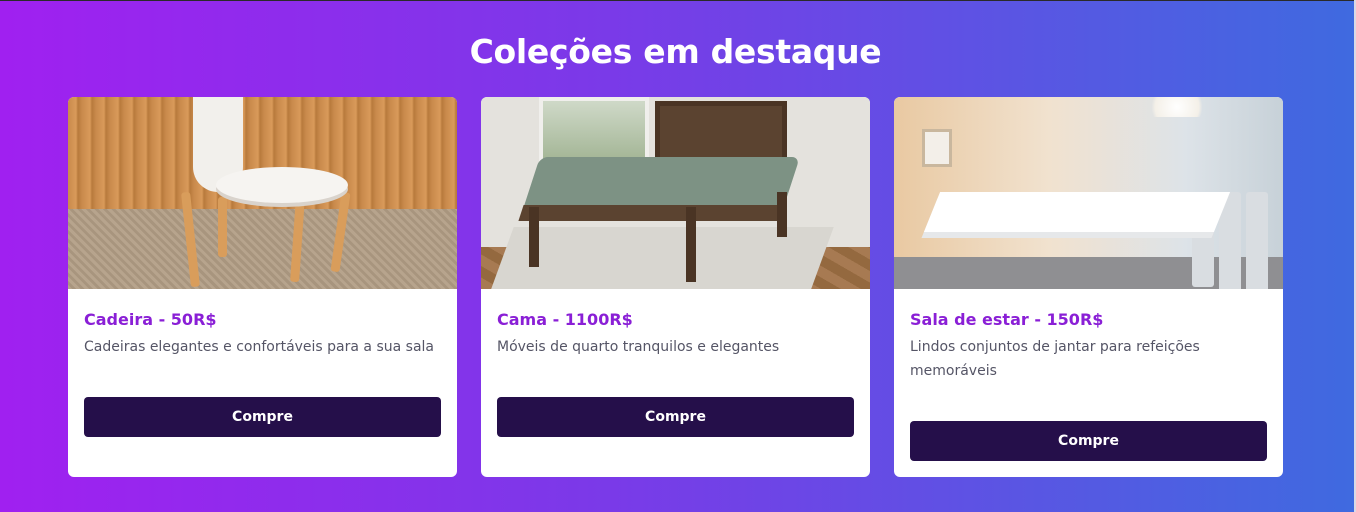  Describe the element at coordinates (675, 417) in the screenshot. I see `buy-button-bed: Compre` at that location.